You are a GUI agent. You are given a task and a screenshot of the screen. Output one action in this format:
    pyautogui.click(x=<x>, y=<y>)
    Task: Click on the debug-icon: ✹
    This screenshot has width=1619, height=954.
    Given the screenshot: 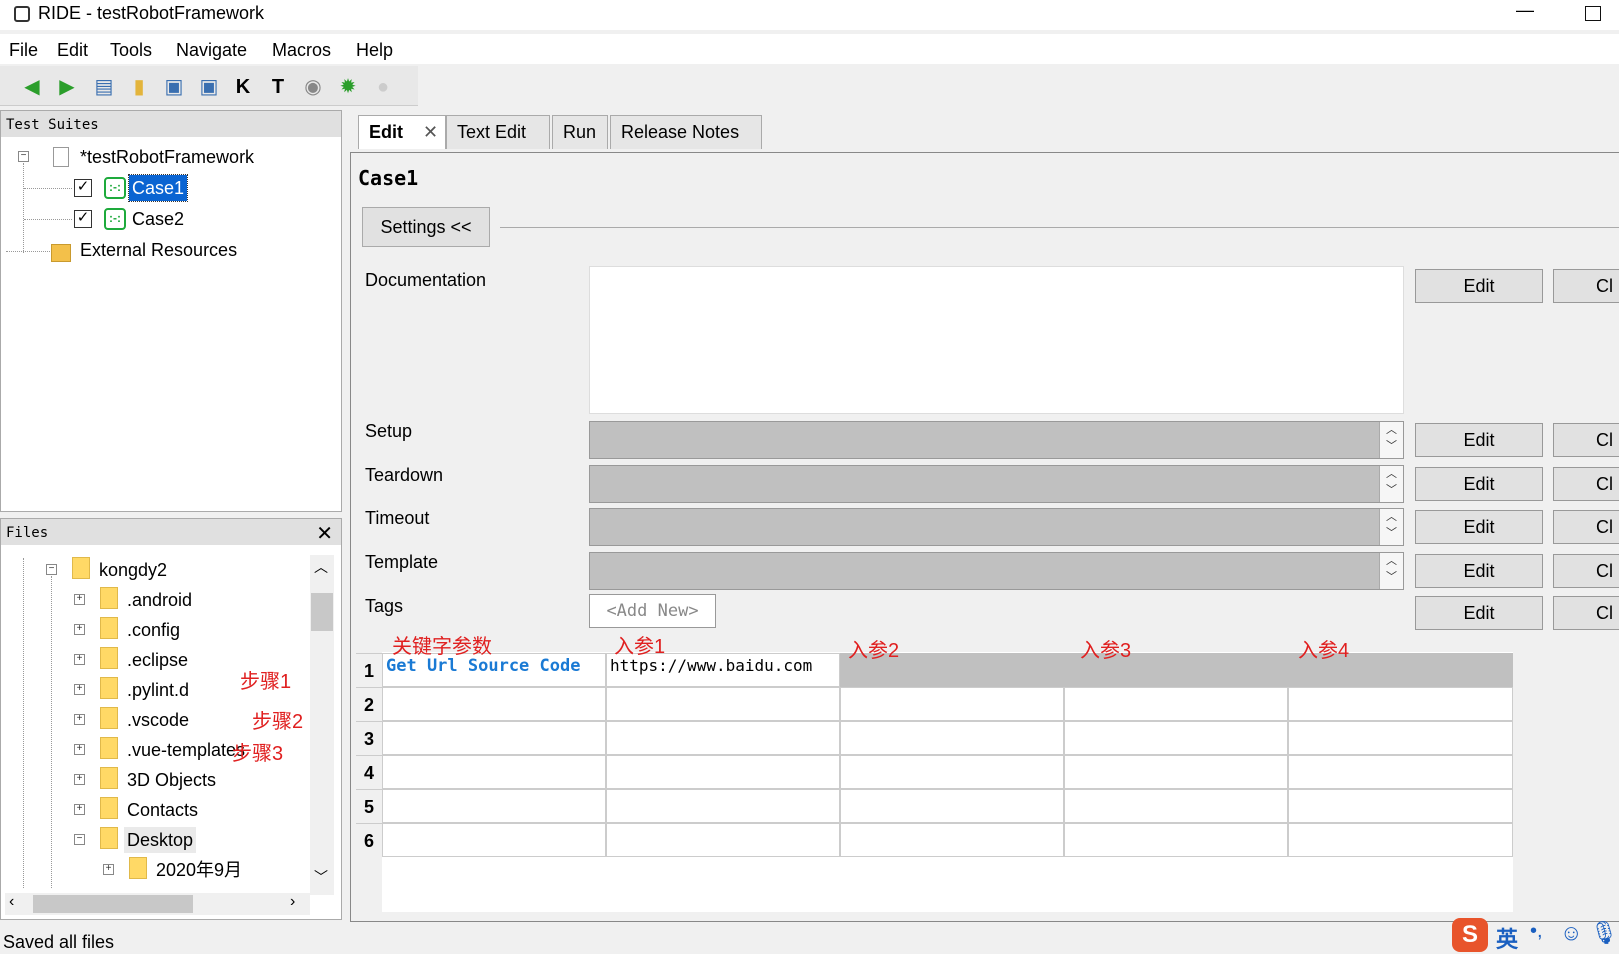 What is the action you would take?
    pyautogui.click(x=348, y=87)
    